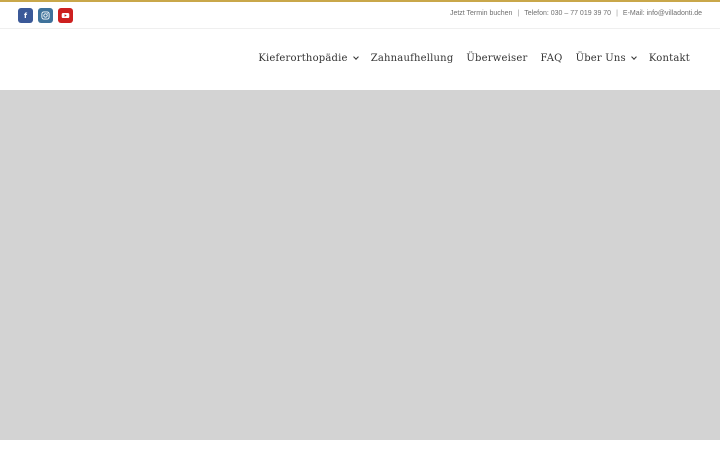  I want to click on facebook-icon-glyph: f, so click(25, 15).